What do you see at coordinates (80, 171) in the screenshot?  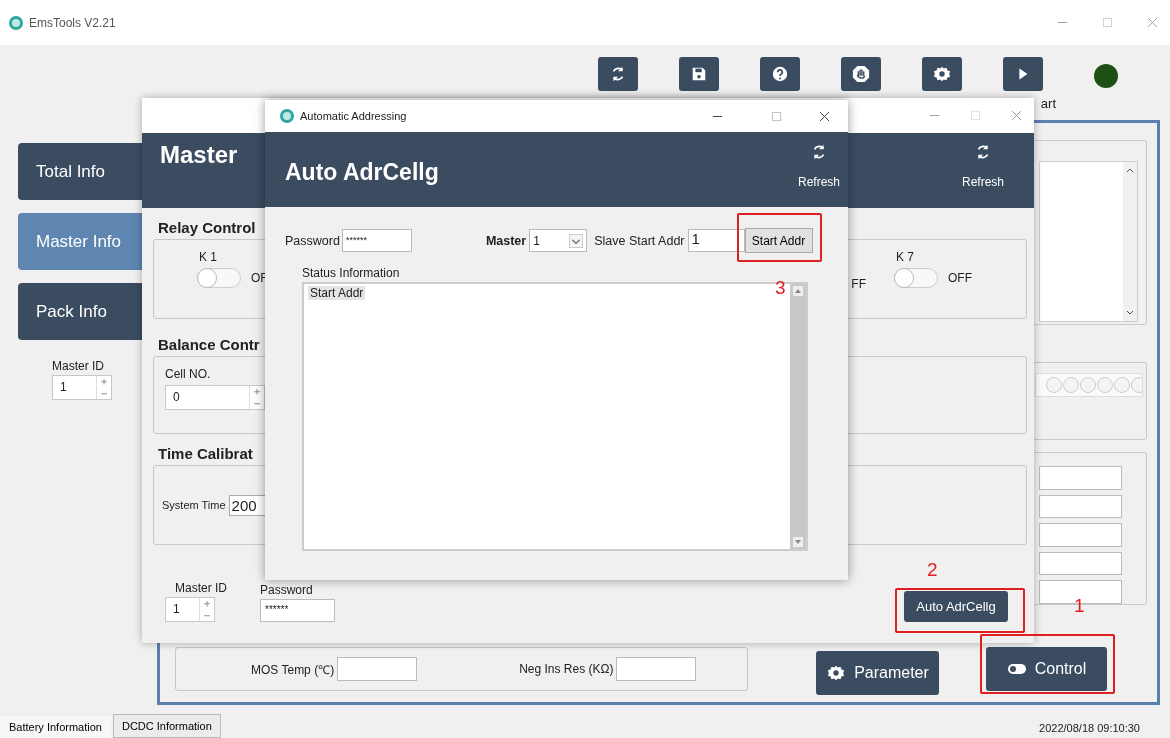 I see `sidebar-tab: Total Info` at bounding box center [80, 171].